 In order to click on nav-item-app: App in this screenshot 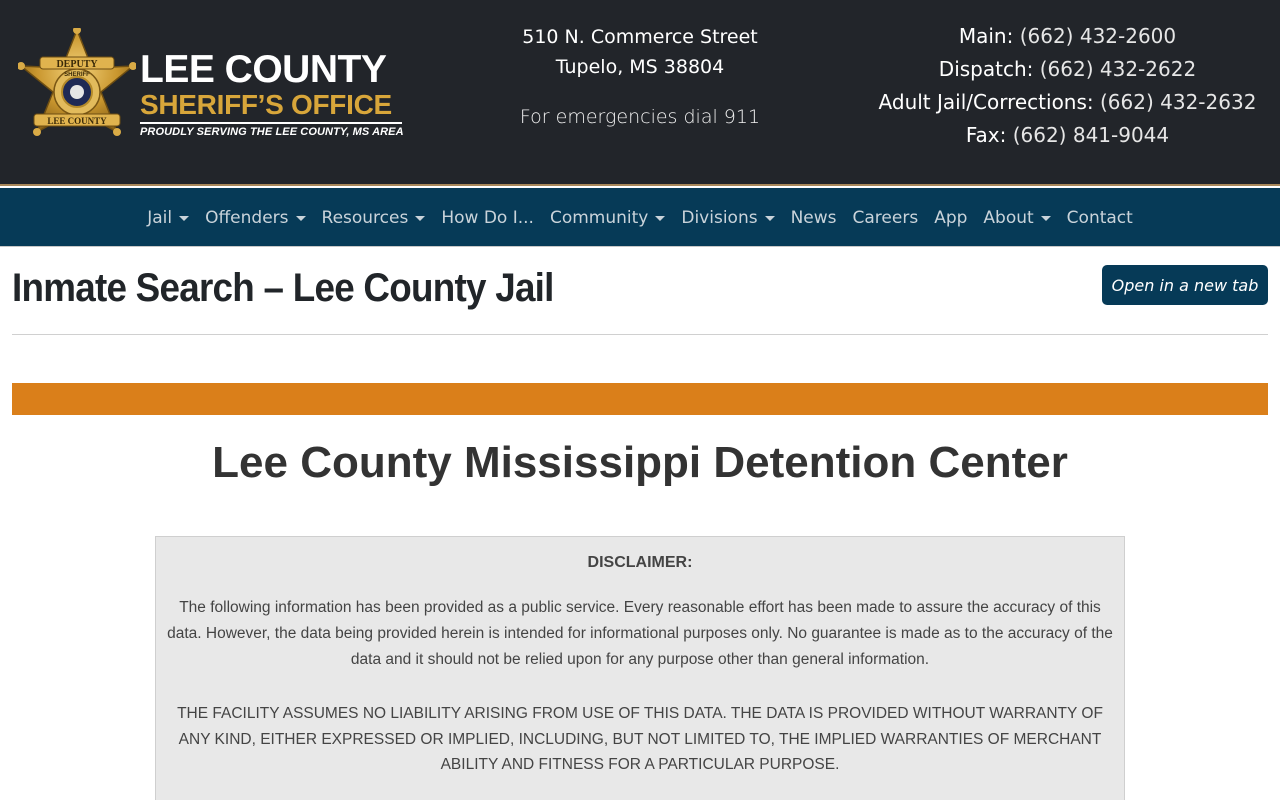, I will do `click(950, 218)`.